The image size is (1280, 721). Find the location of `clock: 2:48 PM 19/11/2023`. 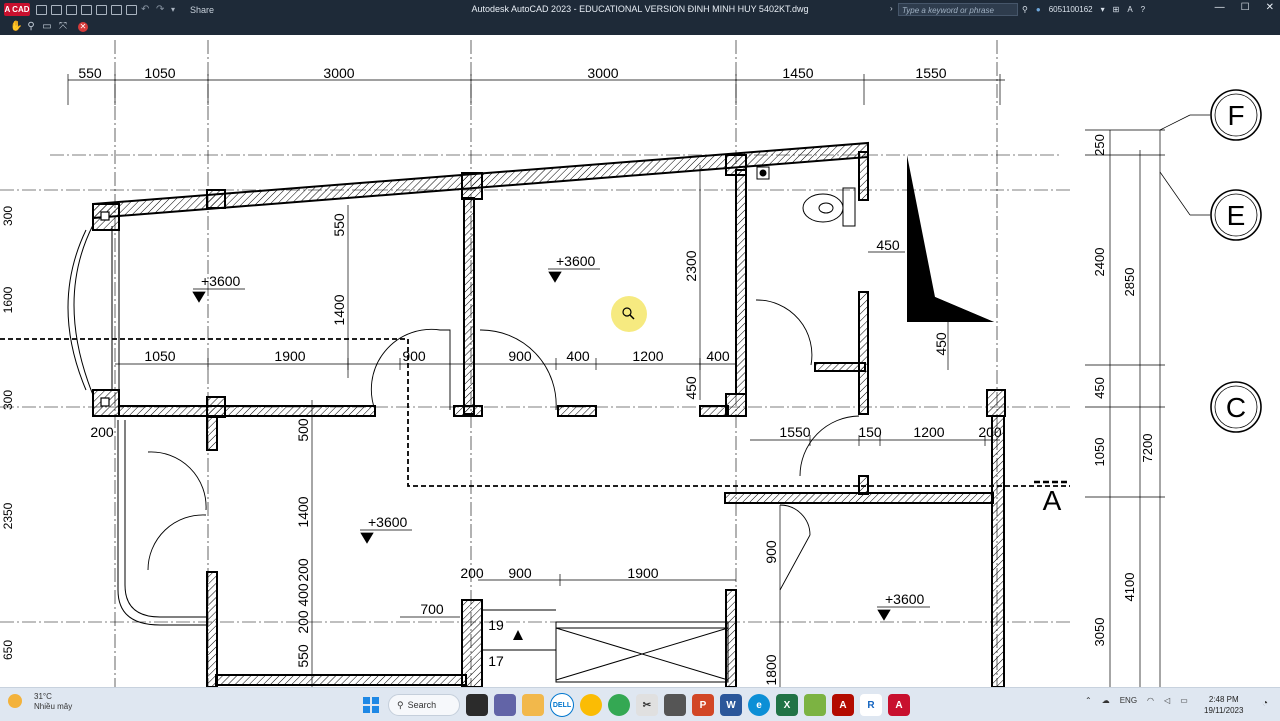

clock: 2:48 PM 19/11/2023 is located at coordinates (1223, 705).